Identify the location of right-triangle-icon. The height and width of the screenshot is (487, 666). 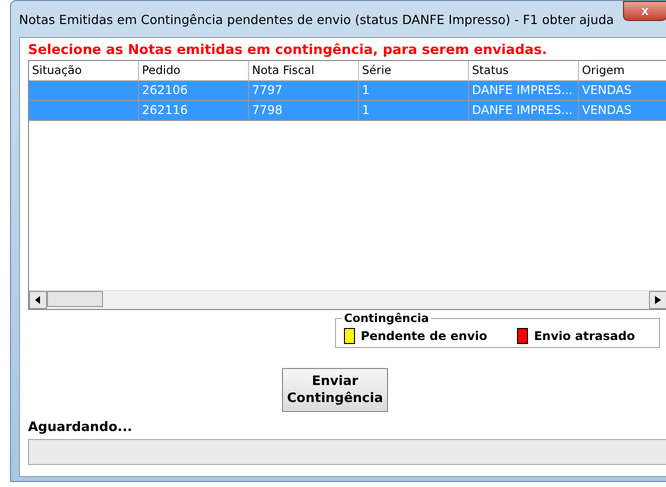
(658, 300).